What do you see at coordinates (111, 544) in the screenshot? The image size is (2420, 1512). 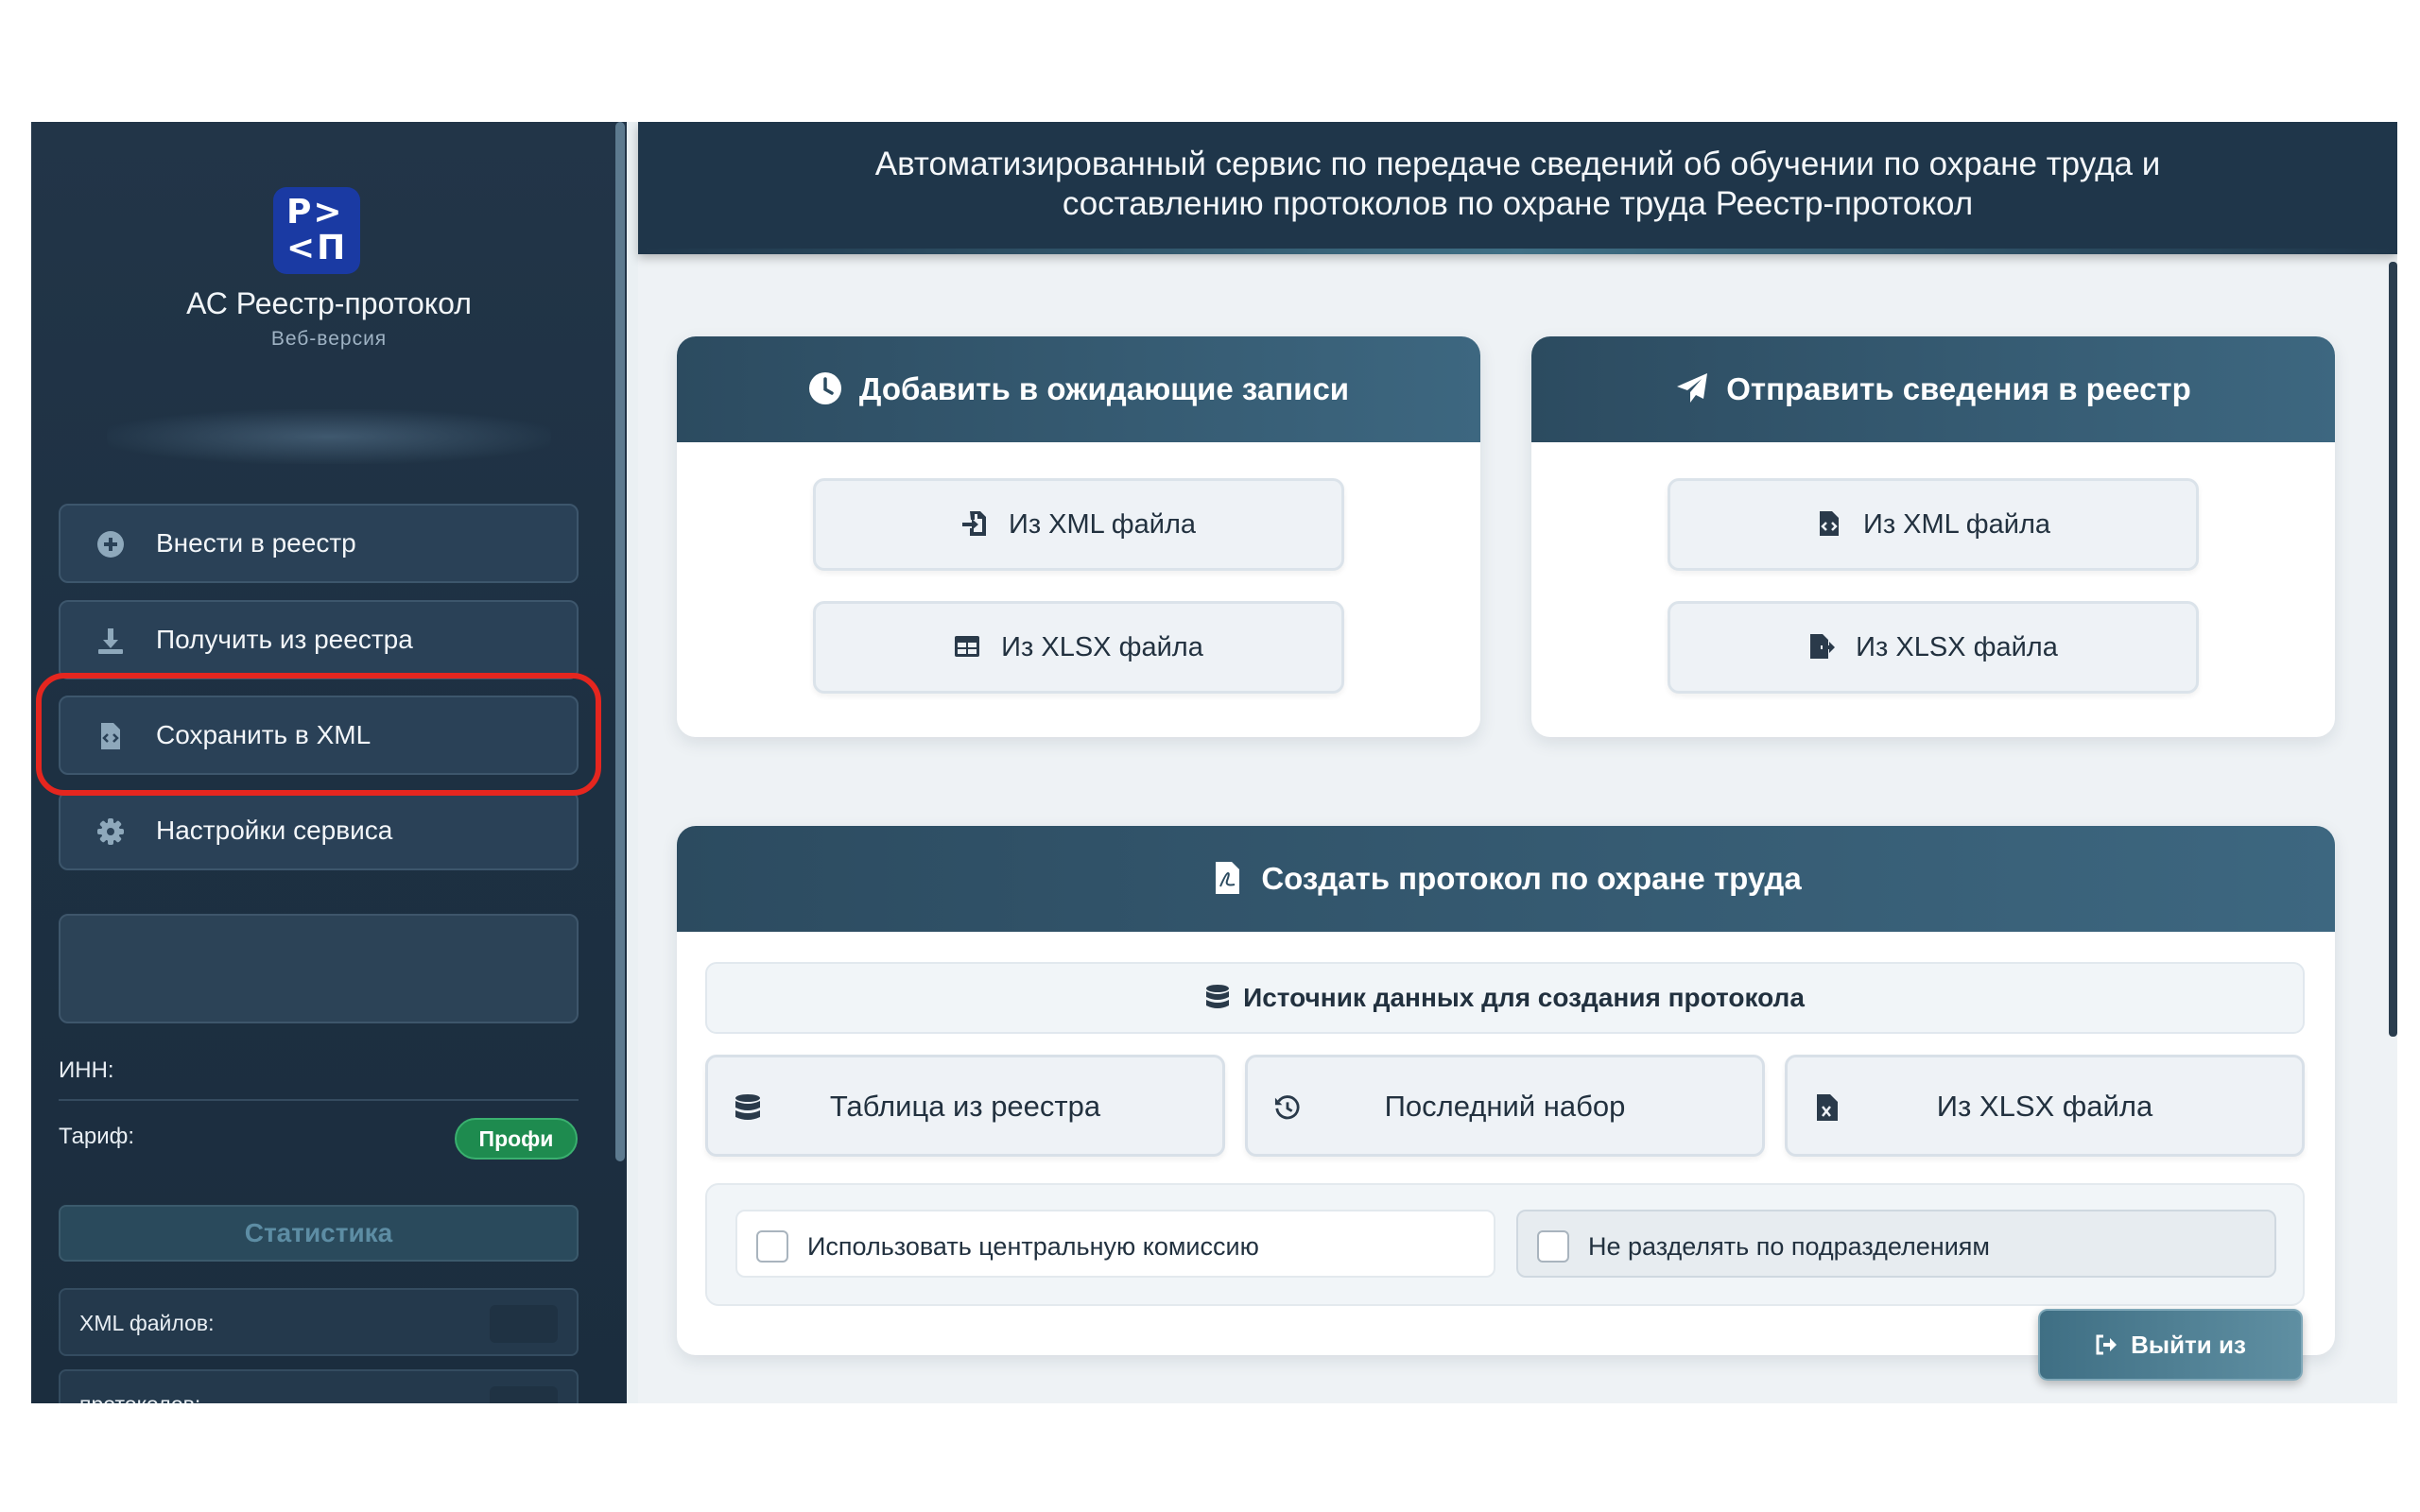 I see `plus-circle-icon` at bounding box center [111, 544].